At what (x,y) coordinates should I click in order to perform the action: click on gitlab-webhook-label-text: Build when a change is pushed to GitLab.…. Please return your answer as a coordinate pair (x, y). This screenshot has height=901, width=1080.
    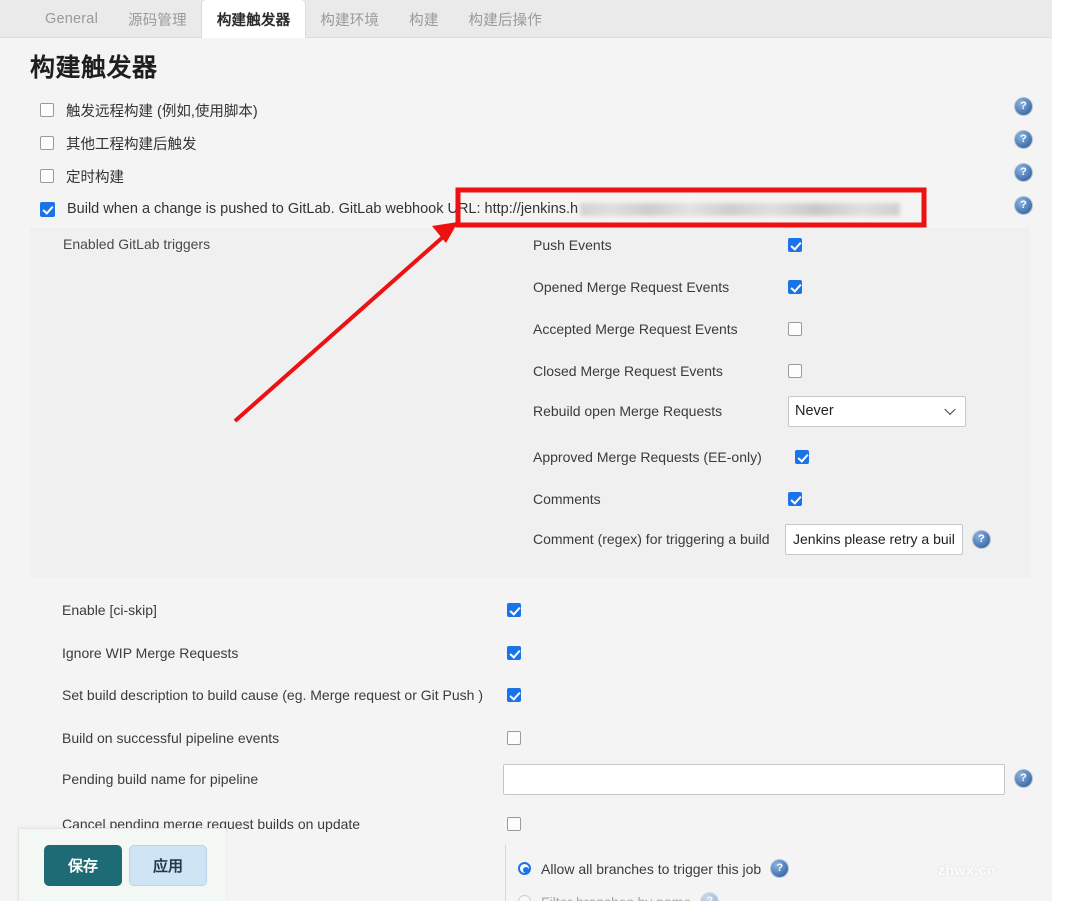
    Looking at the image, I should click on (276, 209).